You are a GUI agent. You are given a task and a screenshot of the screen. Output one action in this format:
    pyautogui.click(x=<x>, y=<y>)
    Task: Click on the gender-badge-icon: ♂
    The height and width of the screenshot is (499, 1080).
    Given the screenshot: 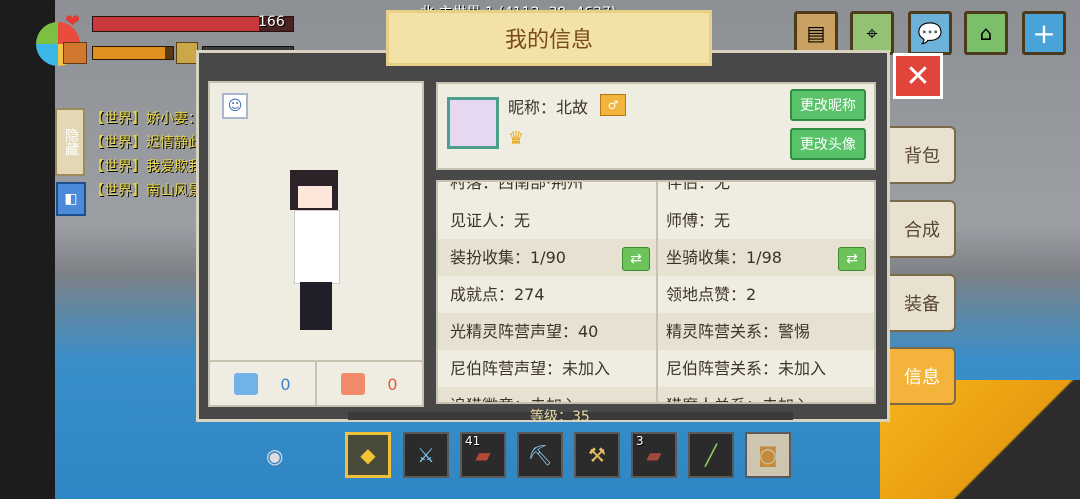 What is the action you would take?
    pyautogui.click(x=613, y=105)
    